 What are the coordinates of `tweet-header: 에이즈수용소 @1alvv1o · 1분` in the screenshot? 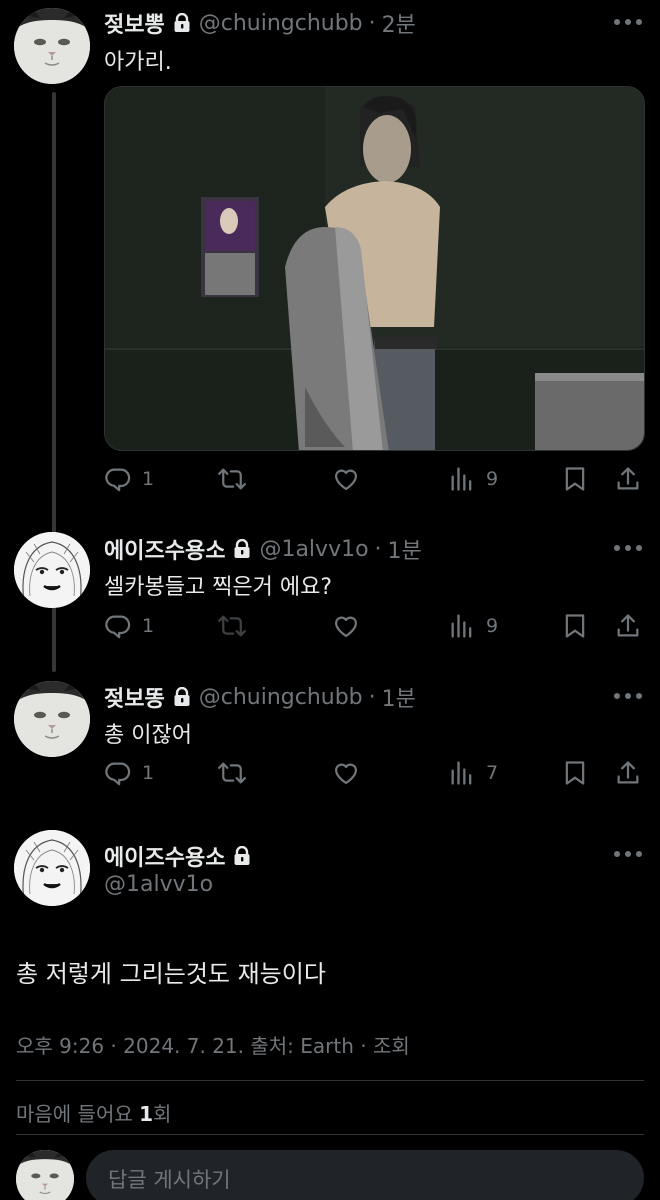 It's located at (263, 549).